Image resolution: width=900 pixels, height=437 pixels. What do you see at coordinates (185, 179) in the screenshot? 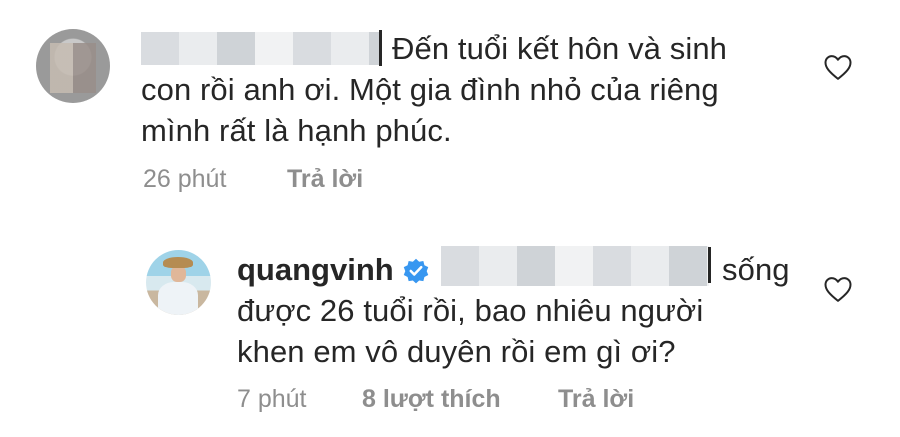
I see `comment-timestamp: 26 phút` at bounding box center [185, 179].